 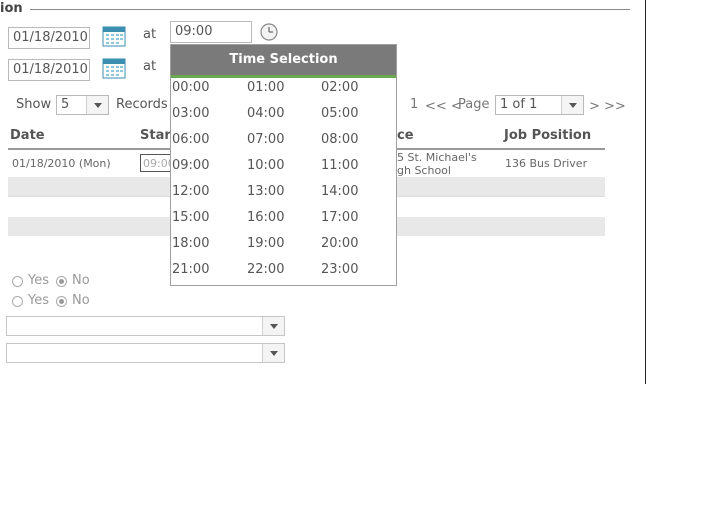 I want to click on pager-next-last: > >>, so click(x=607, y=106).